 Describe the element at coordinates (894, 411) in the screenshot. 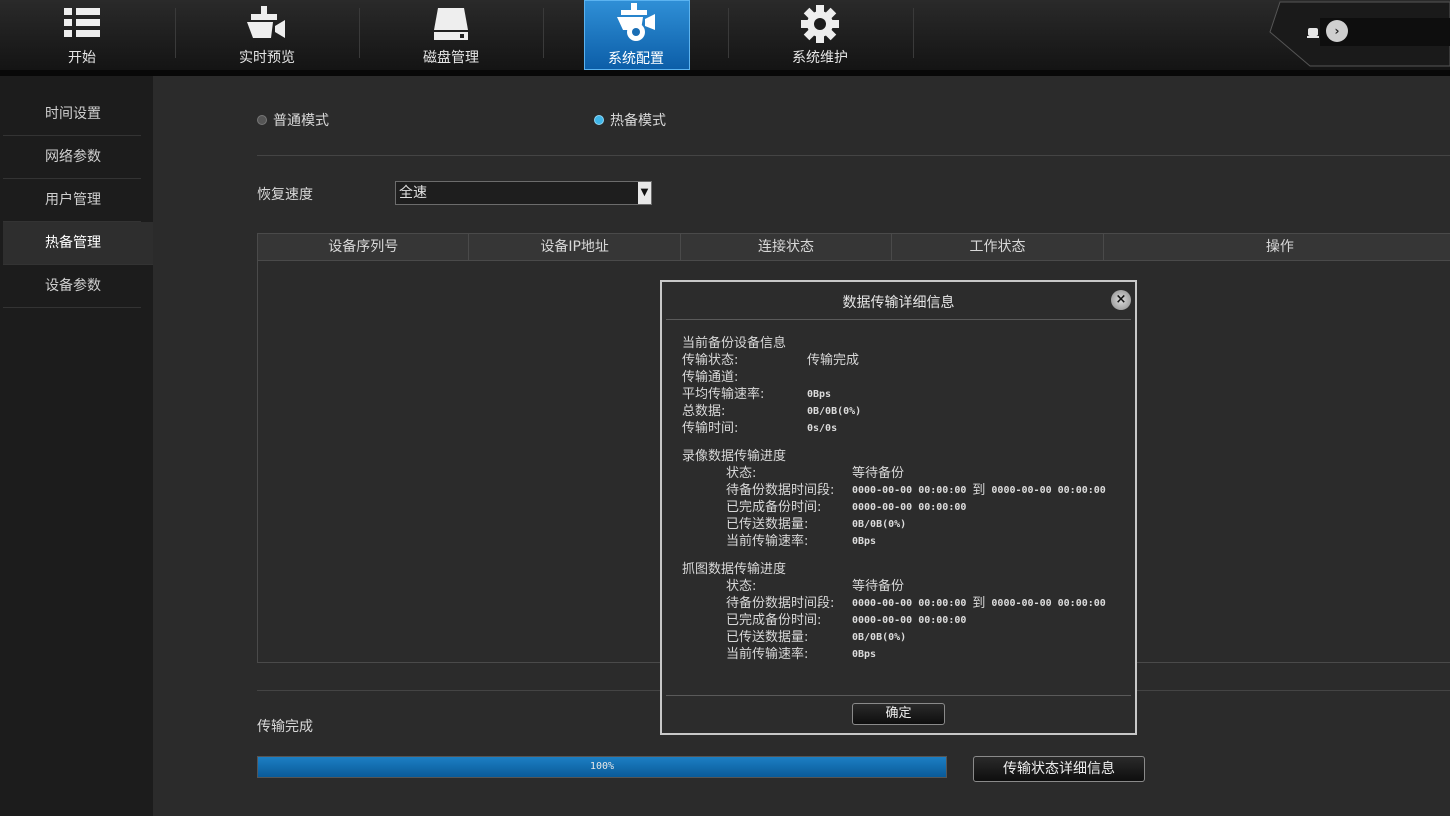

I see `total-data-row: 总数据: 0B/0B(0%)` at that location.